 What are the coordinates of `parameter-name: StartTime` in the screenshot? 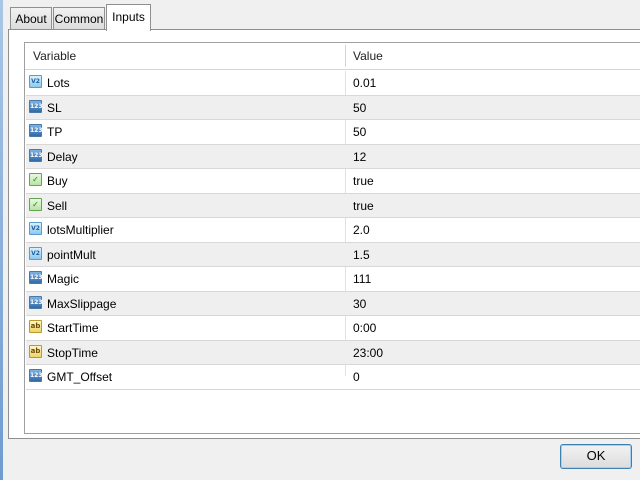 It's located at (73, 328).